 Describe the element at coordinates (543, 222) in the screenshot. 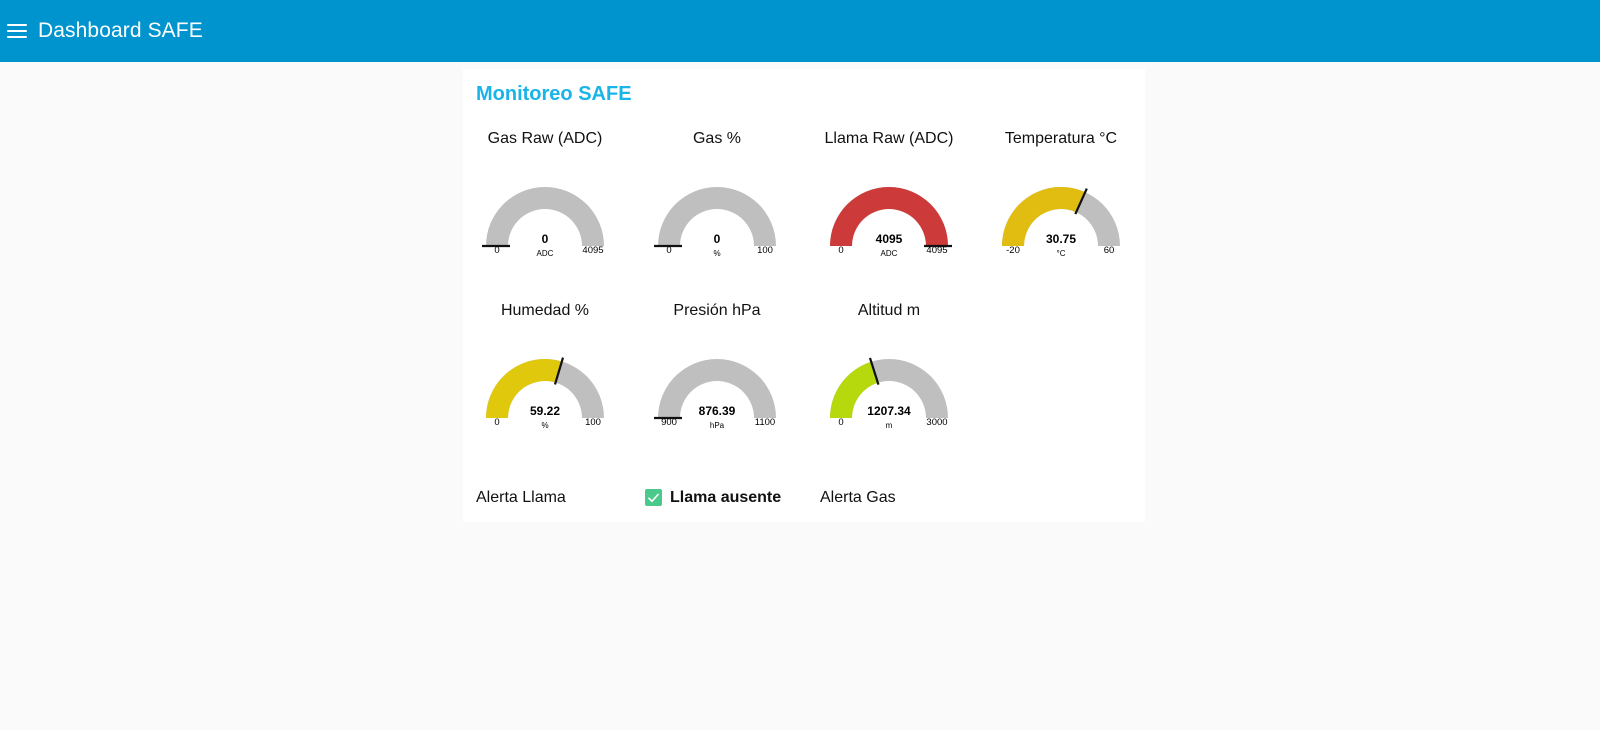

I see `gauge-svg: 0ADC0 4095` at that location.